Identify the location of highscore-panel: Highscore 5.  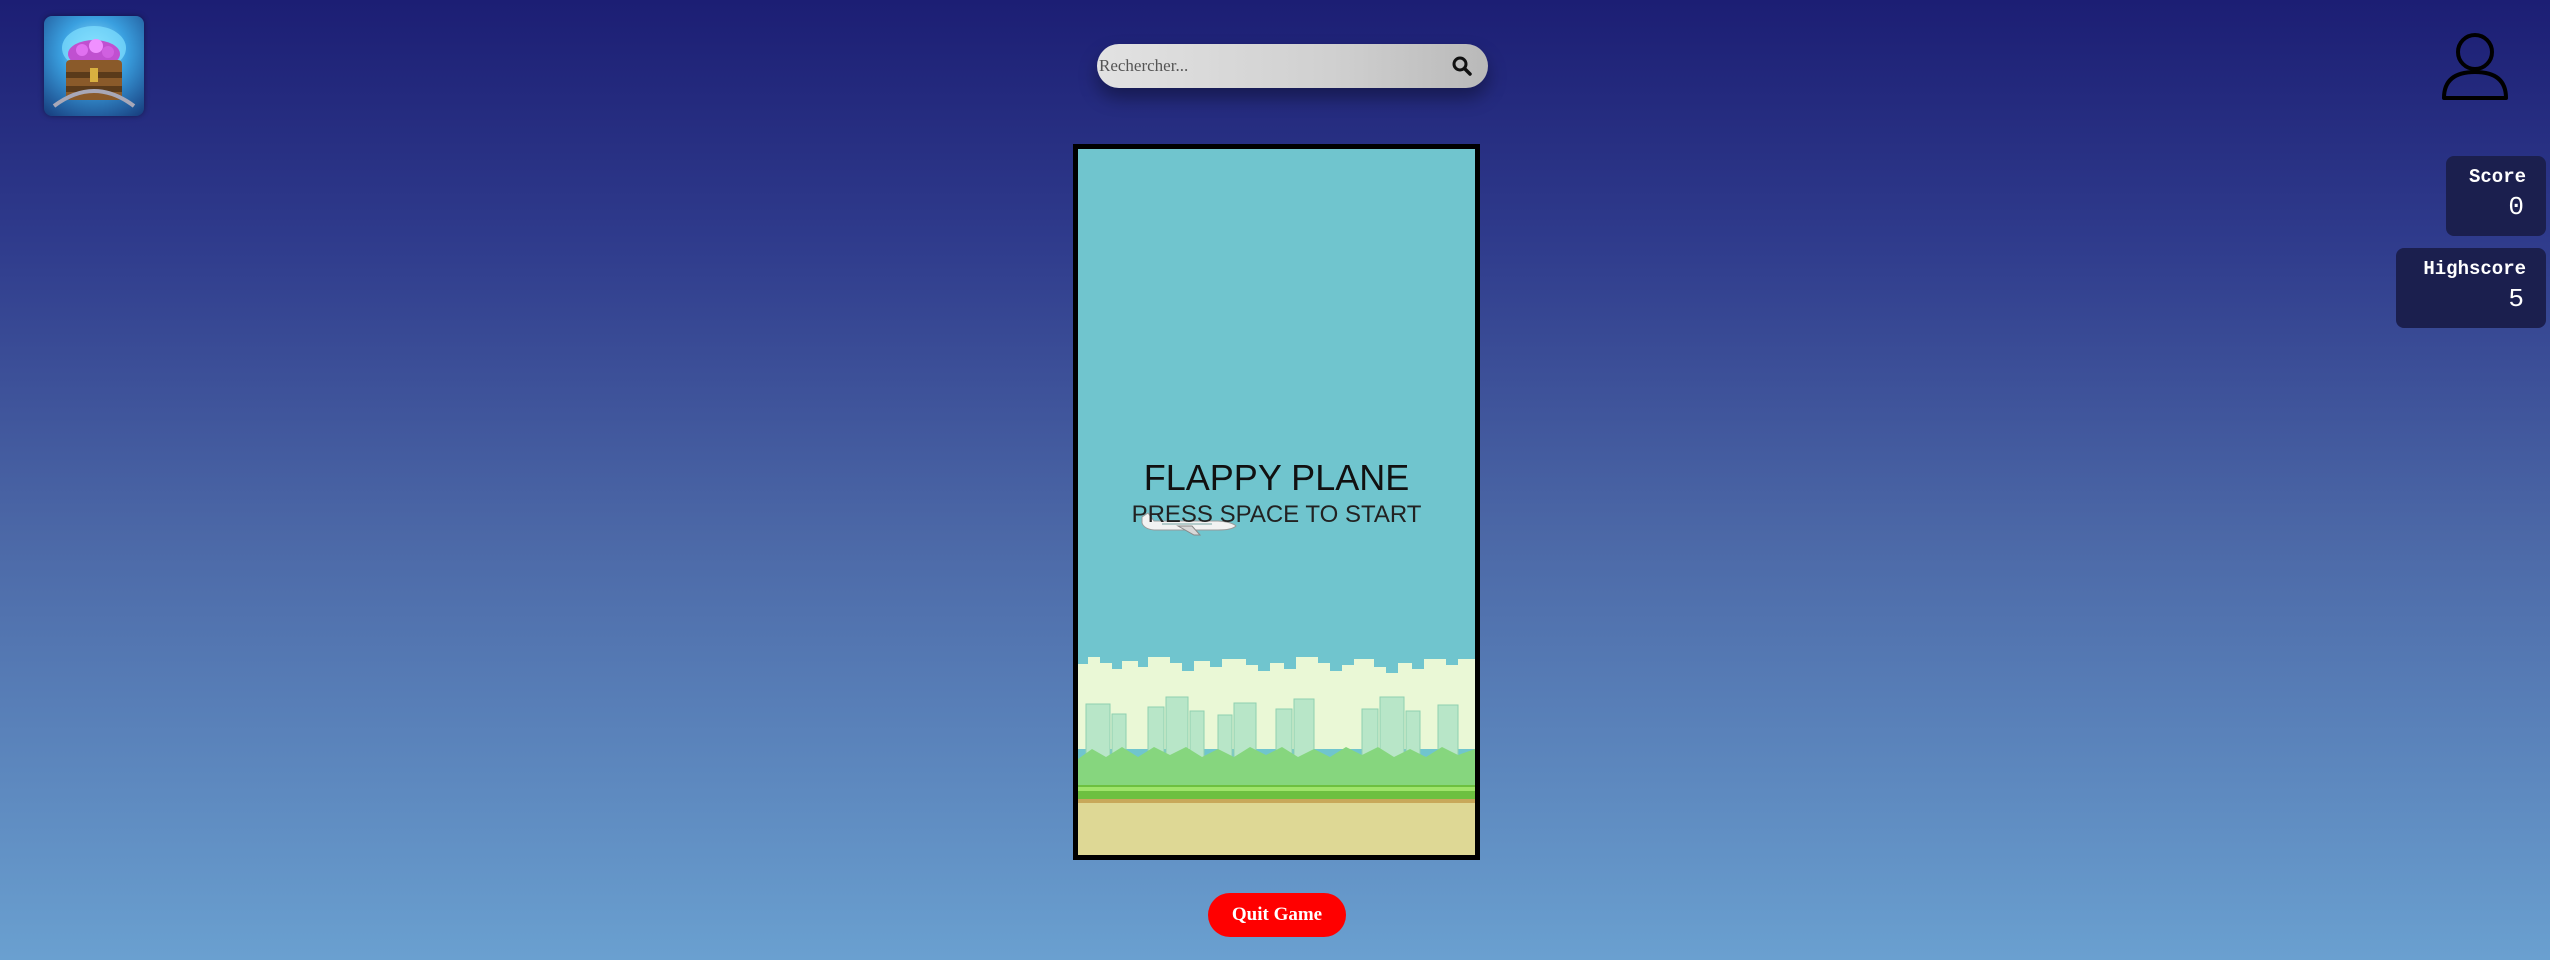
(2471, 288).